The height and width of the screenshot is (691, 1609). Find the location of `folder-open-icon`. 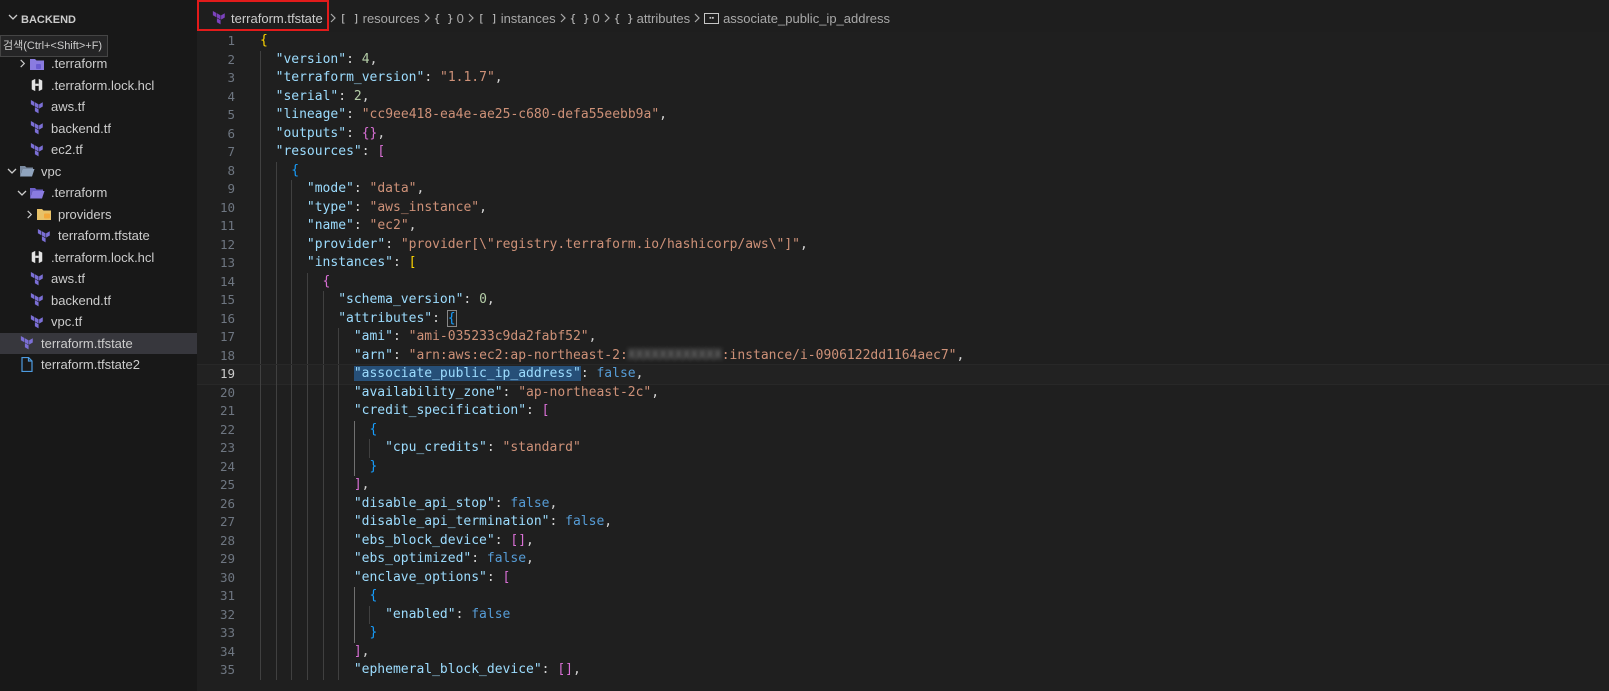

folder-open-icon is located at coordinates (27, 171).